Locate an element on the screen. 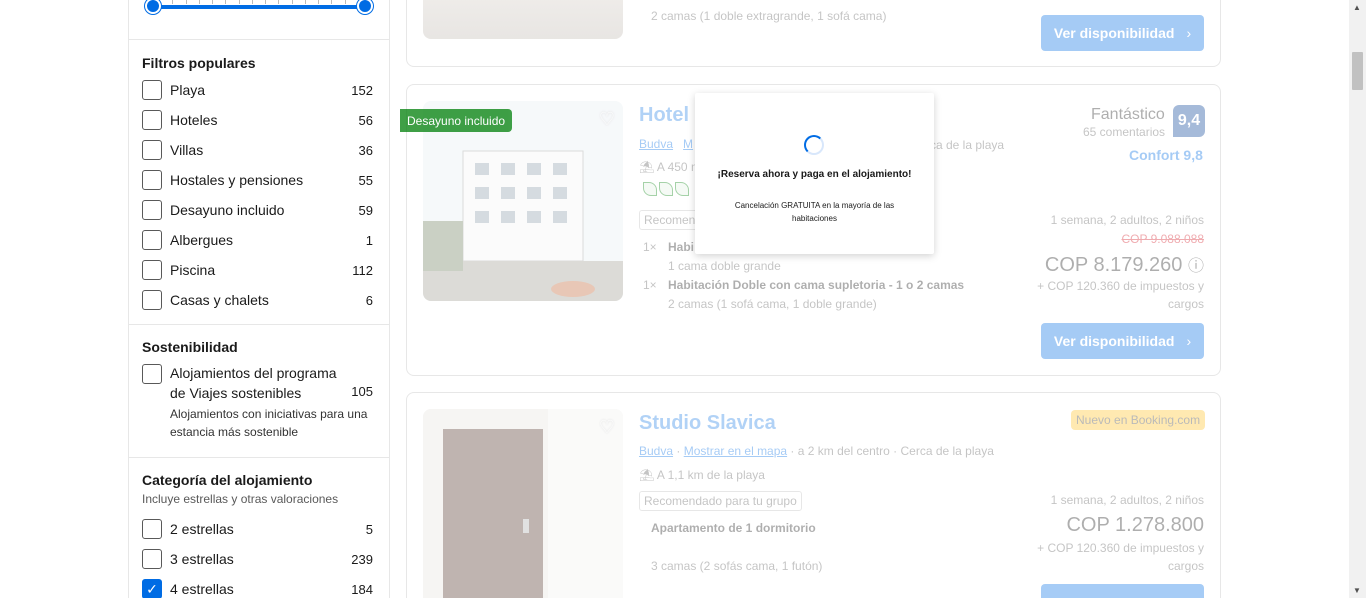 This screenshot has width=1366, height=598. property-photo: ♡ is located at coordinates (523, 503).